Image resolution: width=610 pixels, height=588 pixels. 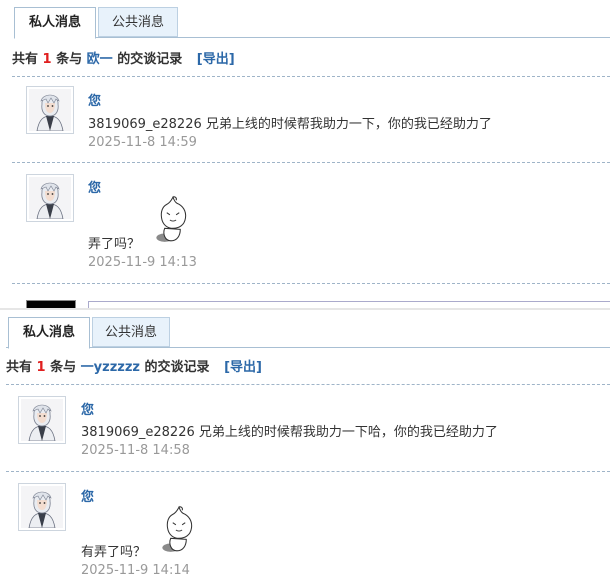 I want to click on conversation-summary: 共有 1 条与 一yzzzzz 的交谈记录 [导出], so click(x=134, y=365).